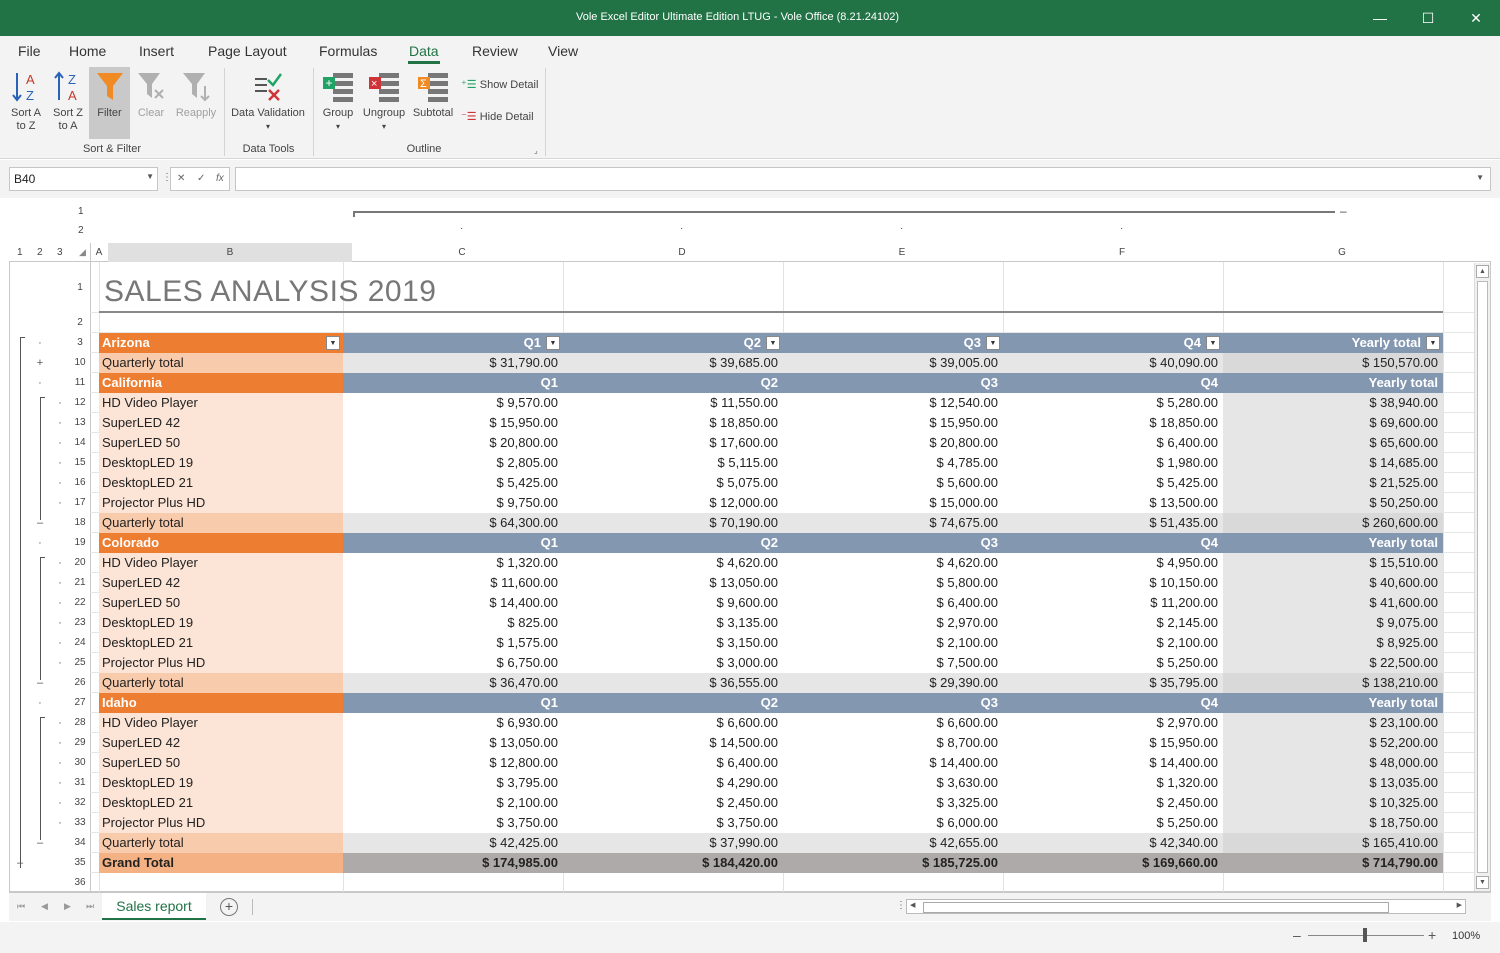 The height and width of the screenshot is (953, 1500). I want to click on value-cell: $ 3,150.00, so click(673, 643).